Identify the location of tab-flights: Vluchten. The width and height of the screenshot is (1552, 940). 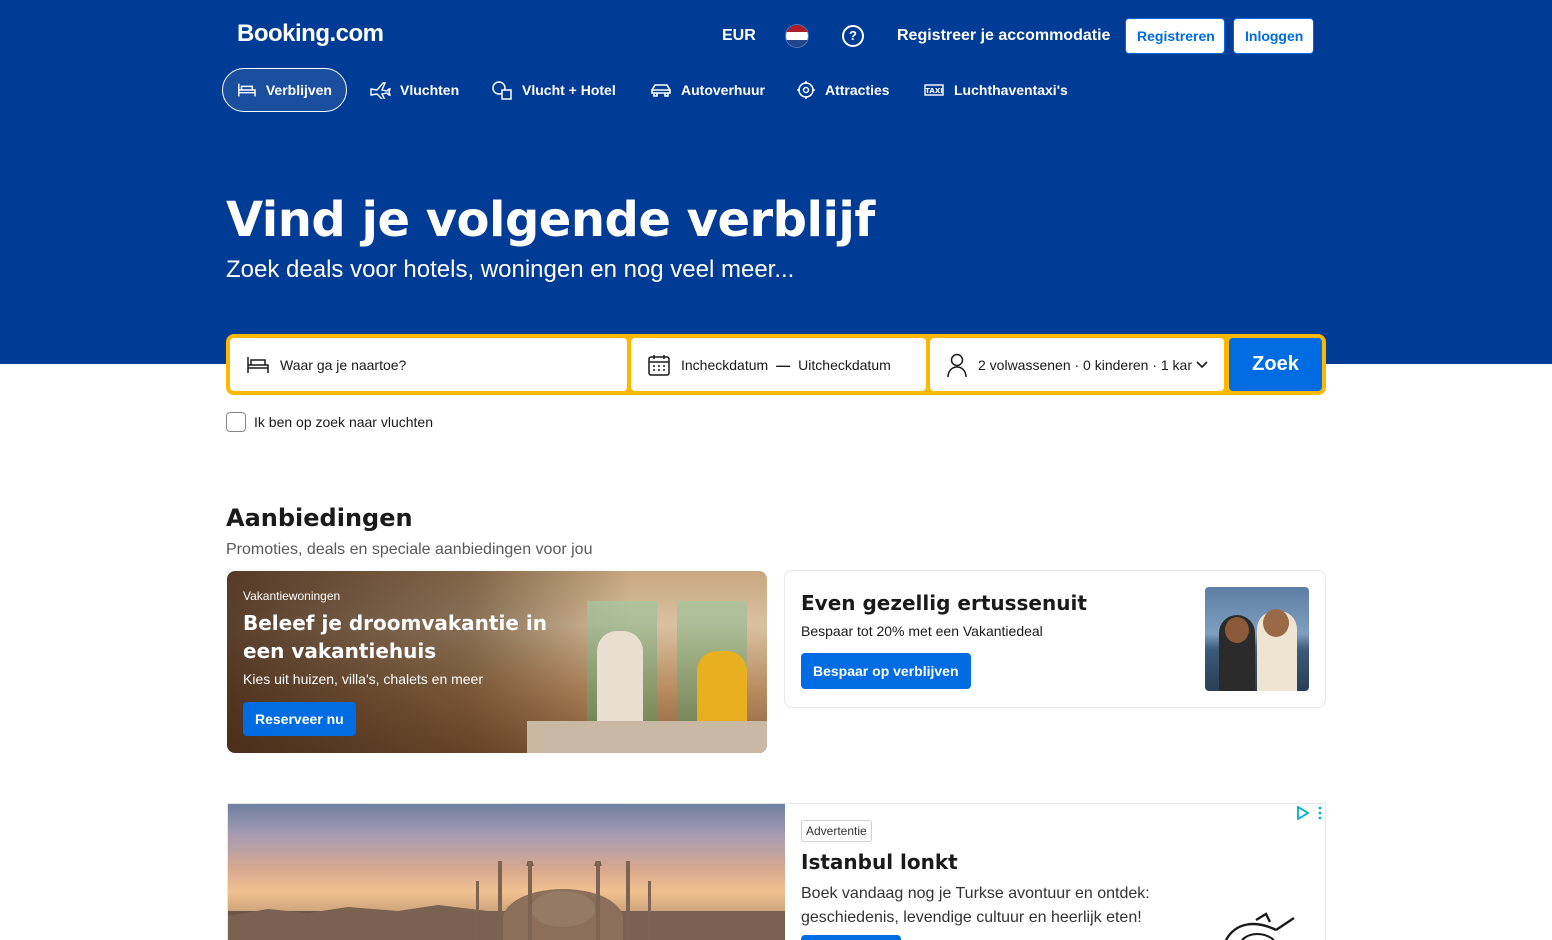
(414, 90).